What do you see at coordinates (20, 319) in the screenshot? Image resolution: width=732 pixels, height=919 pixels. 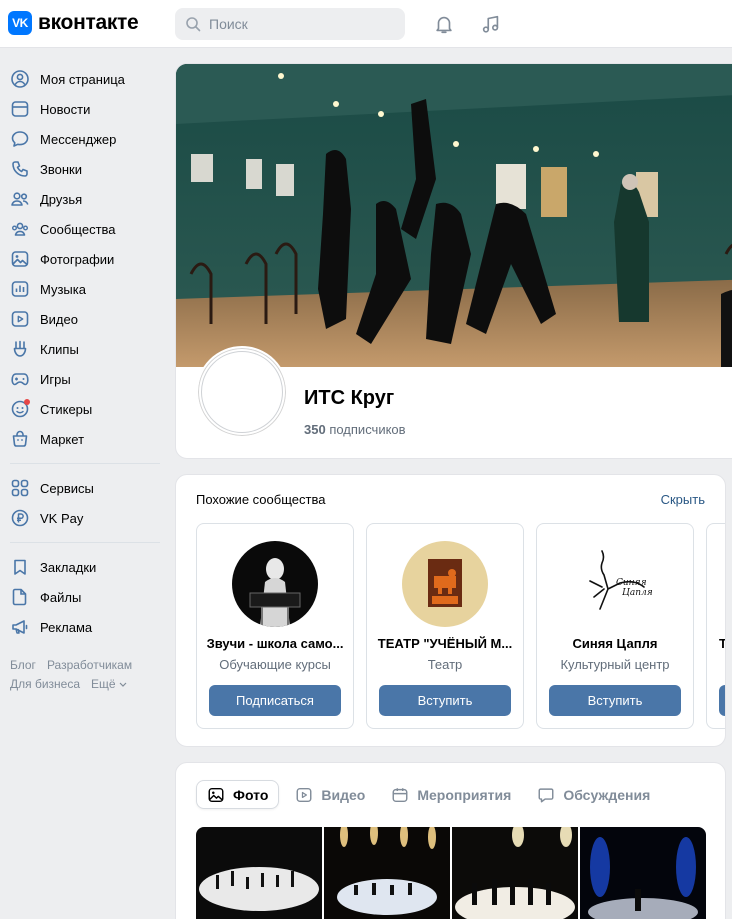 I see `video-icon` at bounding box center [20, 319].